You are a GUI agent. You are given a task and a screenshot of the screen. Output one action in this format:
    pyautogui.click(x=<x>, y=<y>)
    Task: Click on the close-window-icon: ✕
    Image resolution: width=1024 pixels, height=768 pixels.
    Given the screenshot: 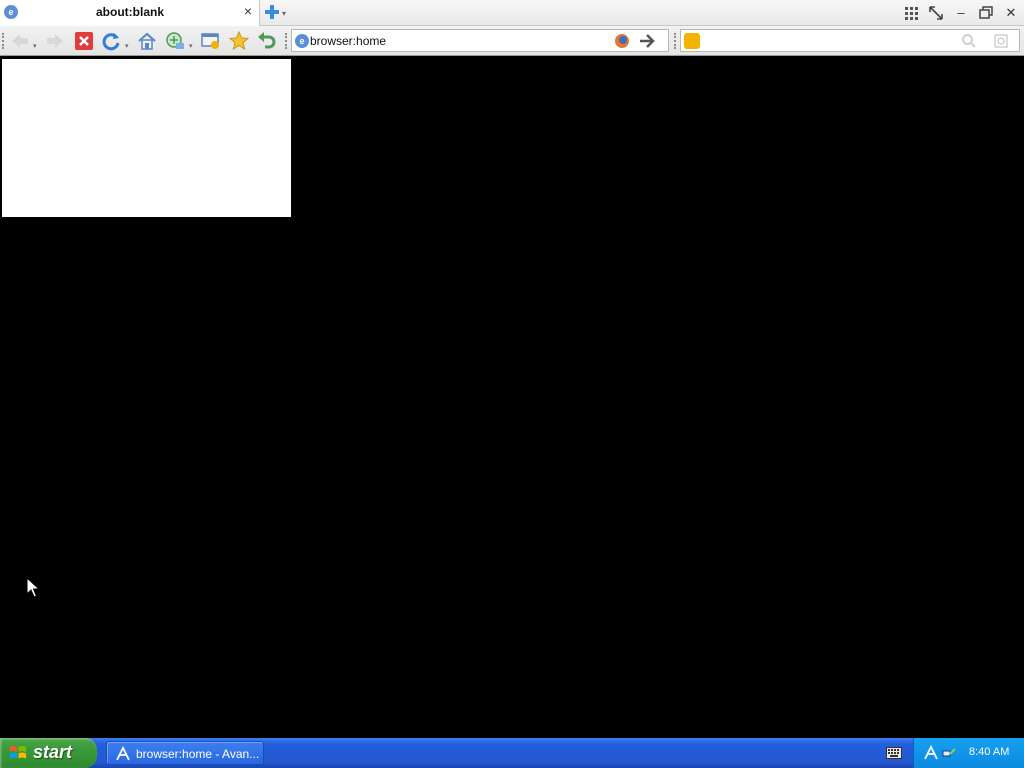 What is the action you would take?
    pyautogui.click(x=1011, y=13)
    